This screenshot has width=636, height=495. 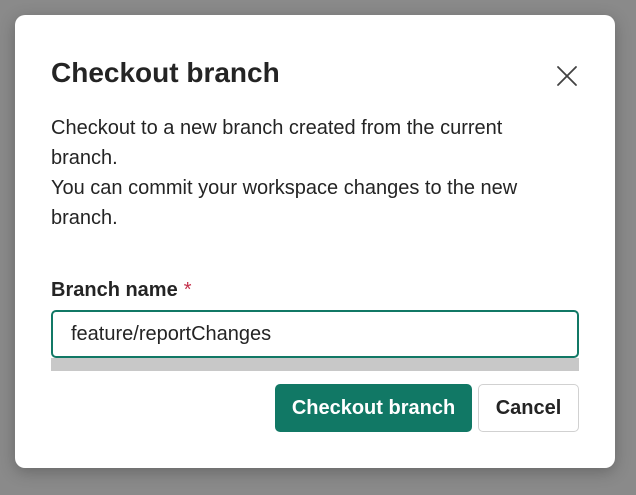 I want to click on close-icon, so click(x=567, y=76).